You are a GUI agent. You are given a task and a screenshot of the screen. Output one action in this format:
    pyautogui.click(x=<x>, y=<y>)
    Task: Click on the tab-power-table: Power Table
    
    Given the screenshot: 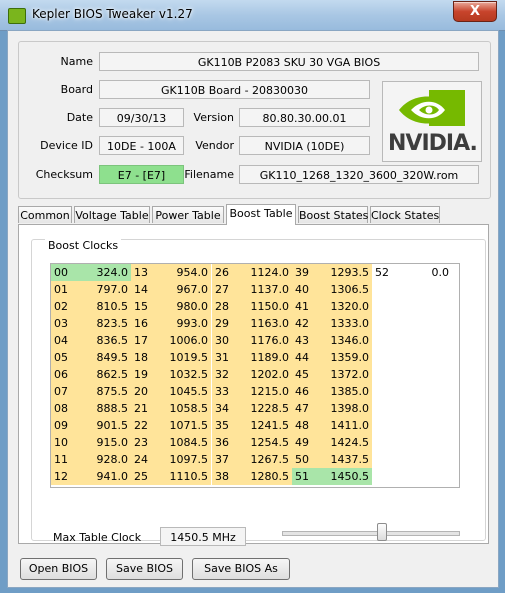 What is the action you would take?
    pyautogui.click(x=188, y=214)
    